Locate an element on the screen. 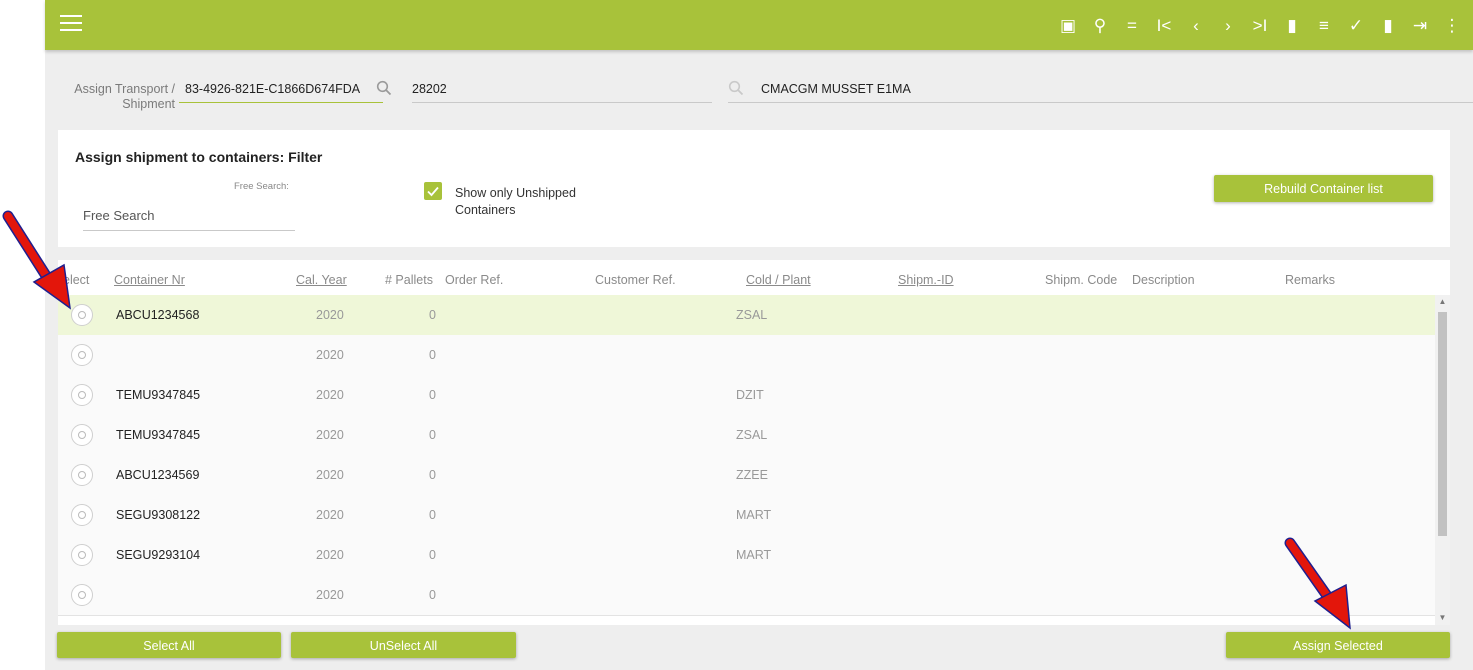 The height and width of the screenshot is (670, 1473). show-unshipped-checkbox is located at coordinates (433, 191).